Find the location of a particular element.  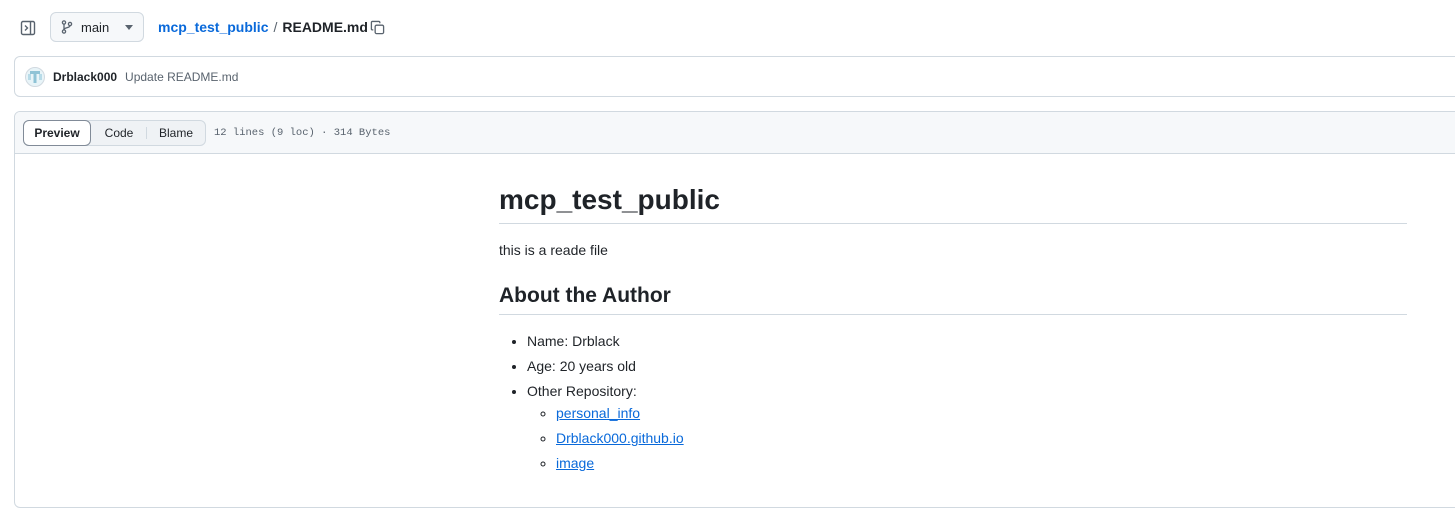

link-github-io: Drblack000.github.io is located at coordinates (620, 438).